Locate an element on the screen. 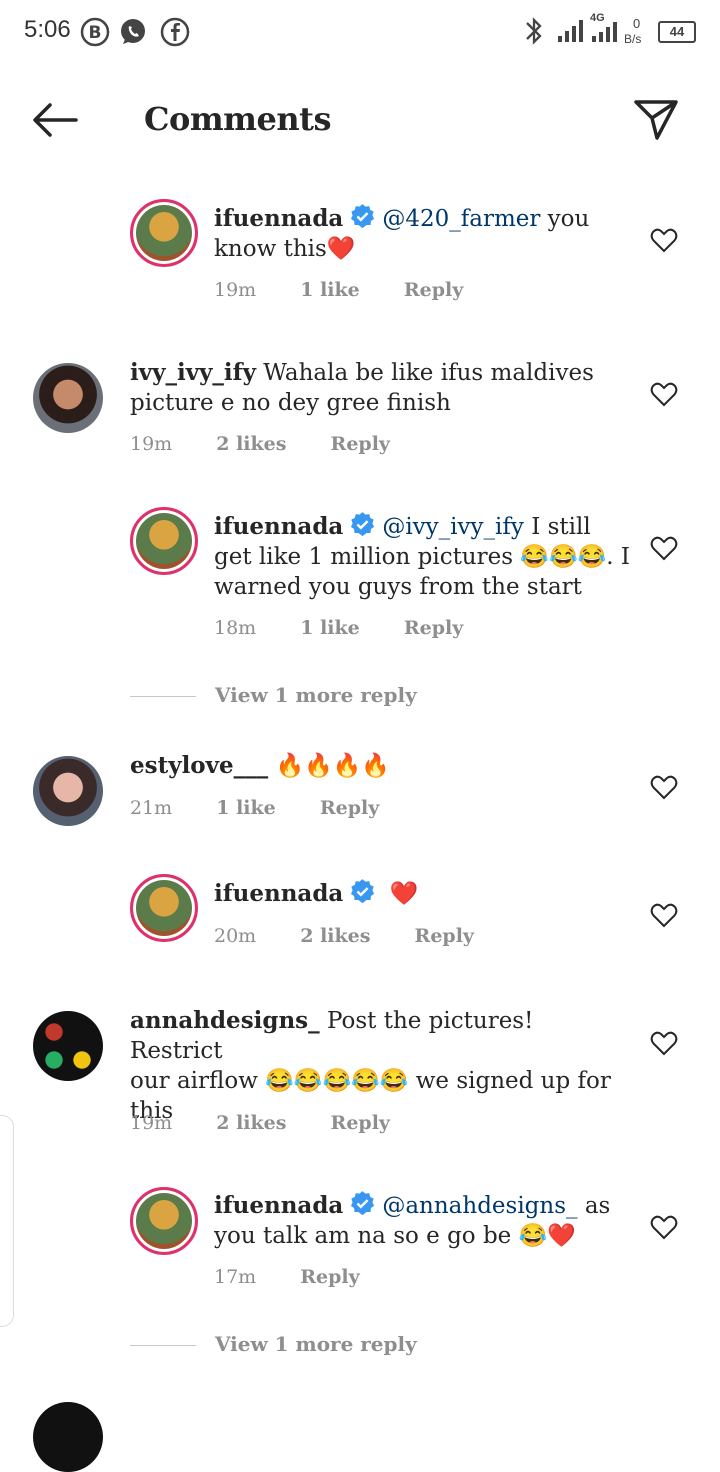 The height and width of the screenshot is (1472, 720). data-speed-unit: B/s is located at coordinates (633, 39).